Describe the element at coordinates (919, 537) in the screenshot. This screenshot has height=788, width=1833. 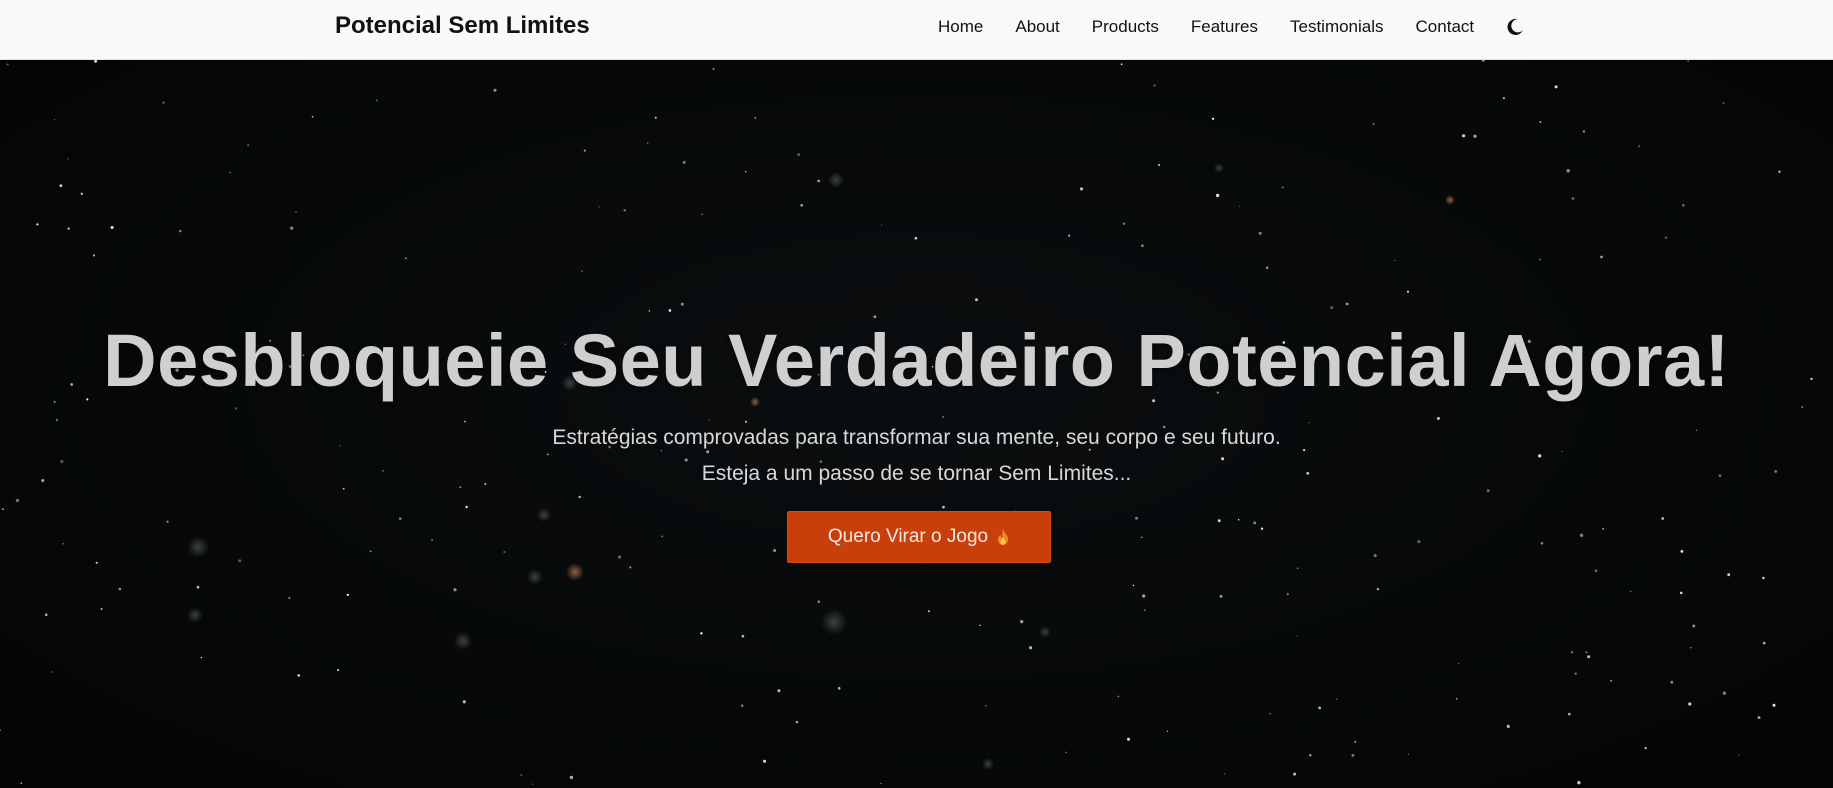
I see `cta-button: Quero Virar o Jogo` at that location.